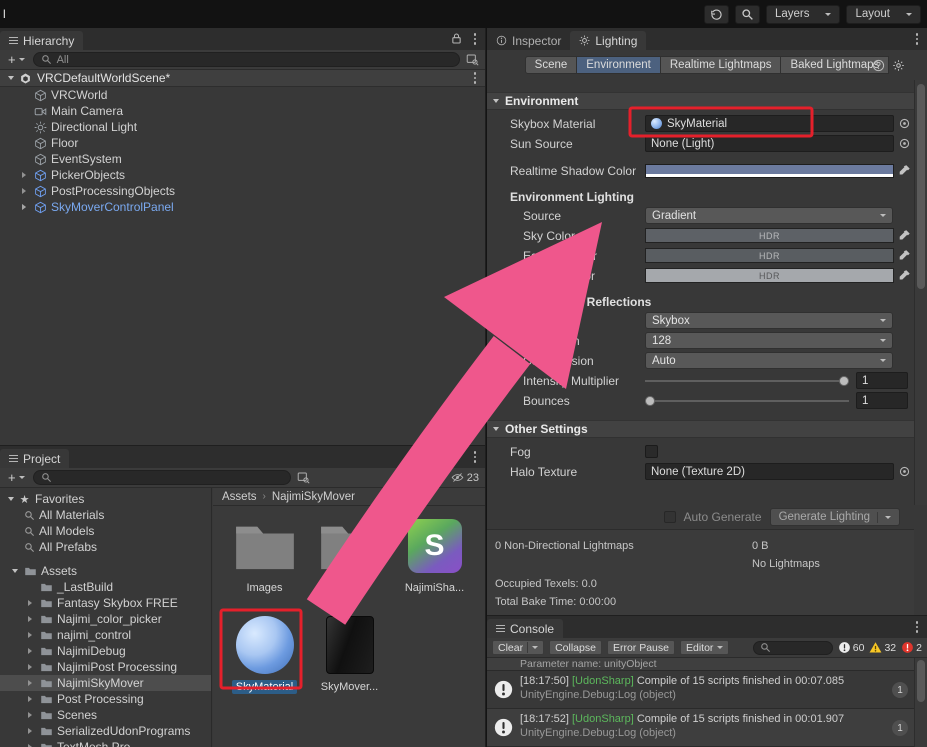 Image resolution: width=927 pixels, height=747 pixels. I want to click on halo-texture-field: None (Texture 2D), so click(769, 471).